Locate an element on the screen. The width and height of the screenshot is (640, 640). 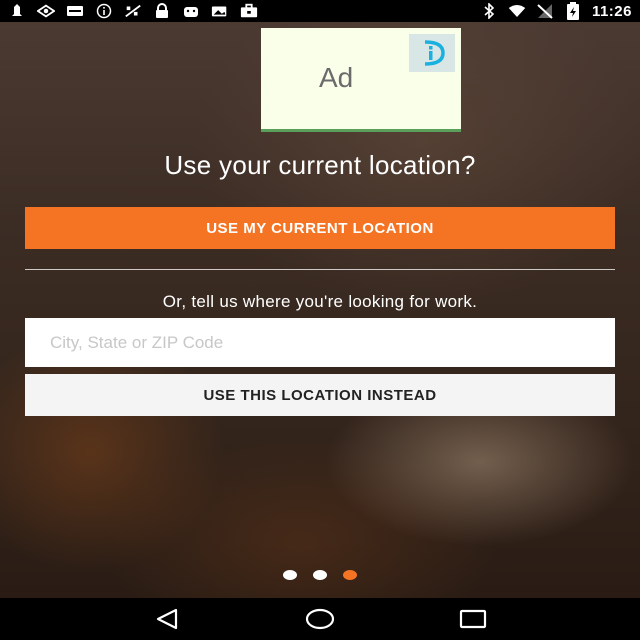
notification-icon is located at coordinates (17, 11).